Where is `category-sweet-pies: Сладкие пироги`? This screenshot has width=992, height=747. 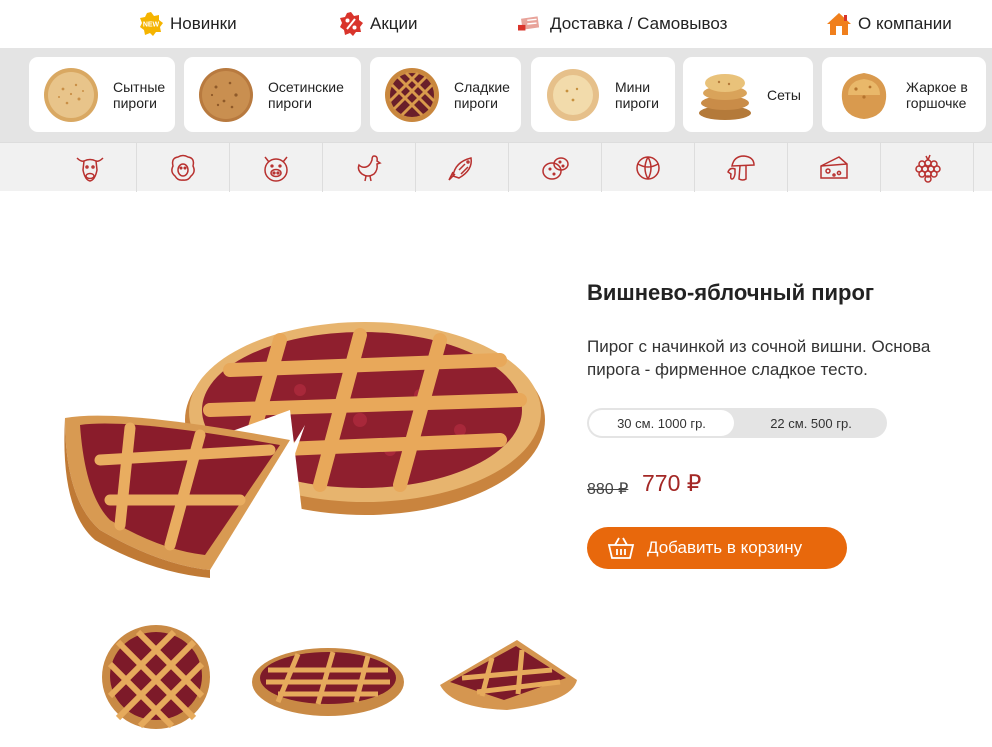 category-sweet-pies: Сладкие пироги is located at coordinates (445, 94).